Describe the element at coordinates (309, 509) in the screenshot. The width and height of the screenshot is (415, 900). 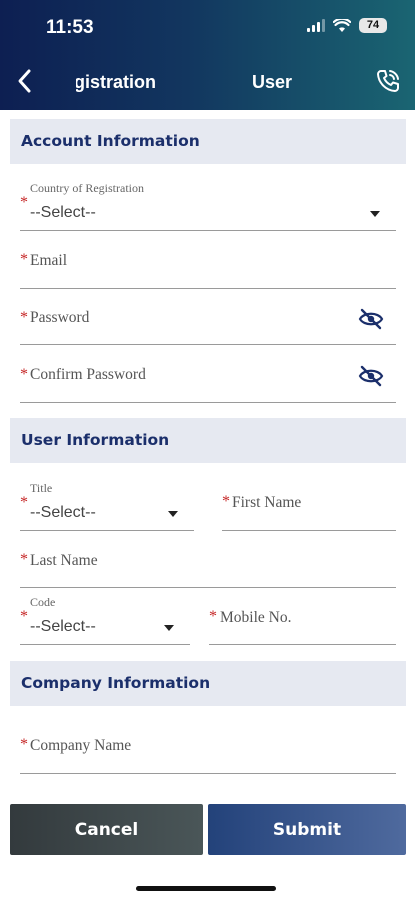
I see `first-name-field: * First Name` at that location.